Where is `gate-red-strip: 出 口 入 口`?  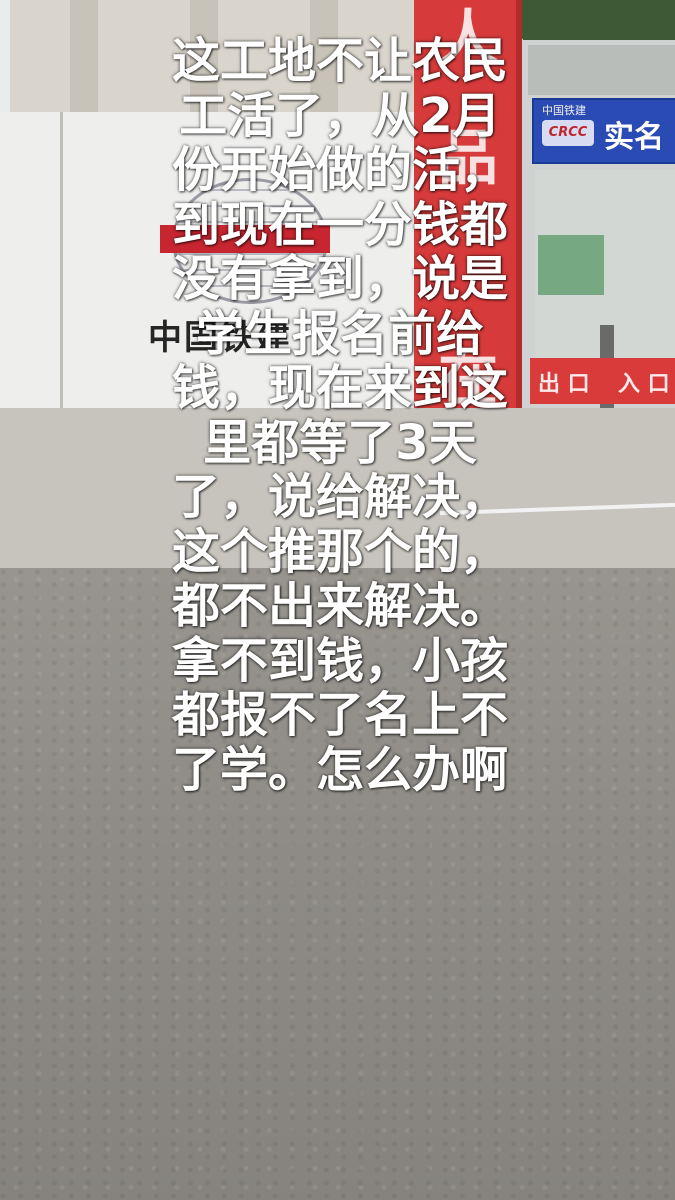 gate-red-strip: 出 口 入 口 is located at coordinates (602, 381).